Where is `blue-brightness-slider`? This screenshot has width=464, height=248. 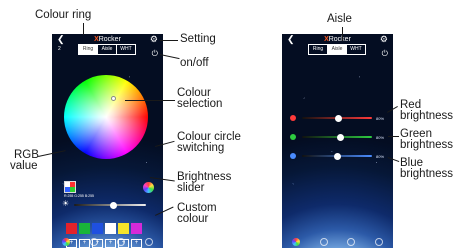 blue-brightness-slider is located at coordinates (337, 156).